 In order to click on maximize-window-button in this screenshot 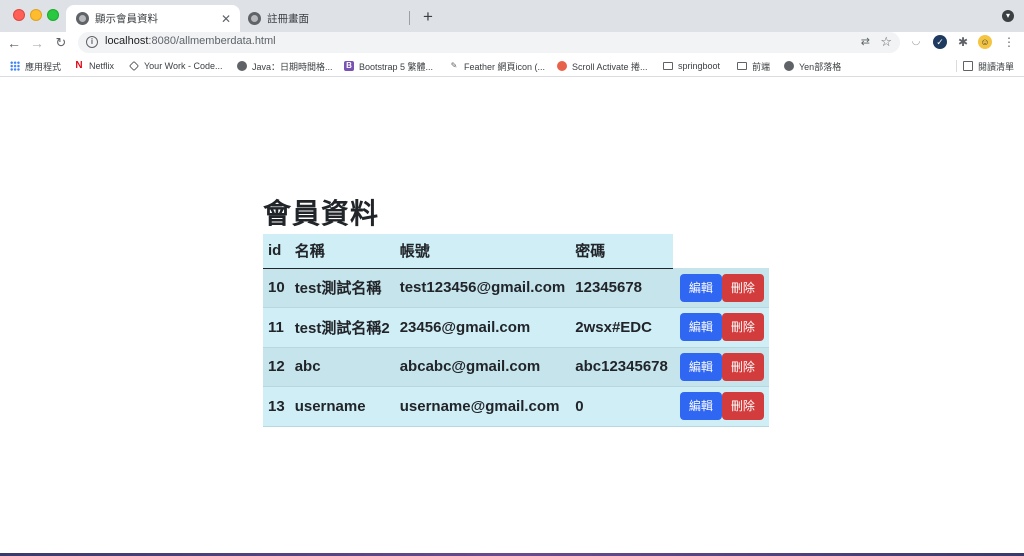, I will do `click(53, 15)`.